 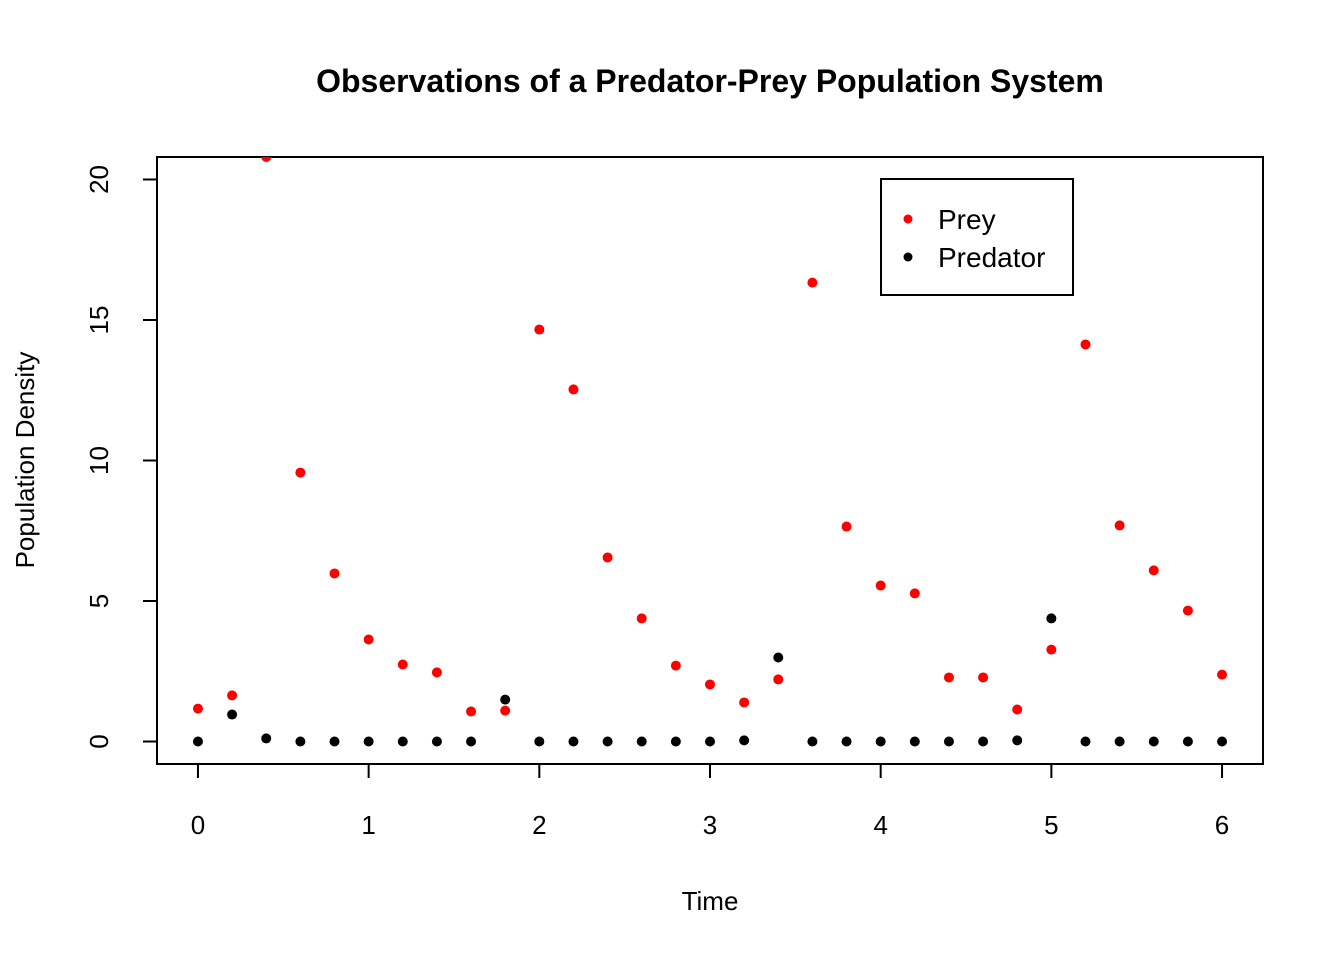 I want to click on y-tick-label: 5, so click(x=99, y=601).